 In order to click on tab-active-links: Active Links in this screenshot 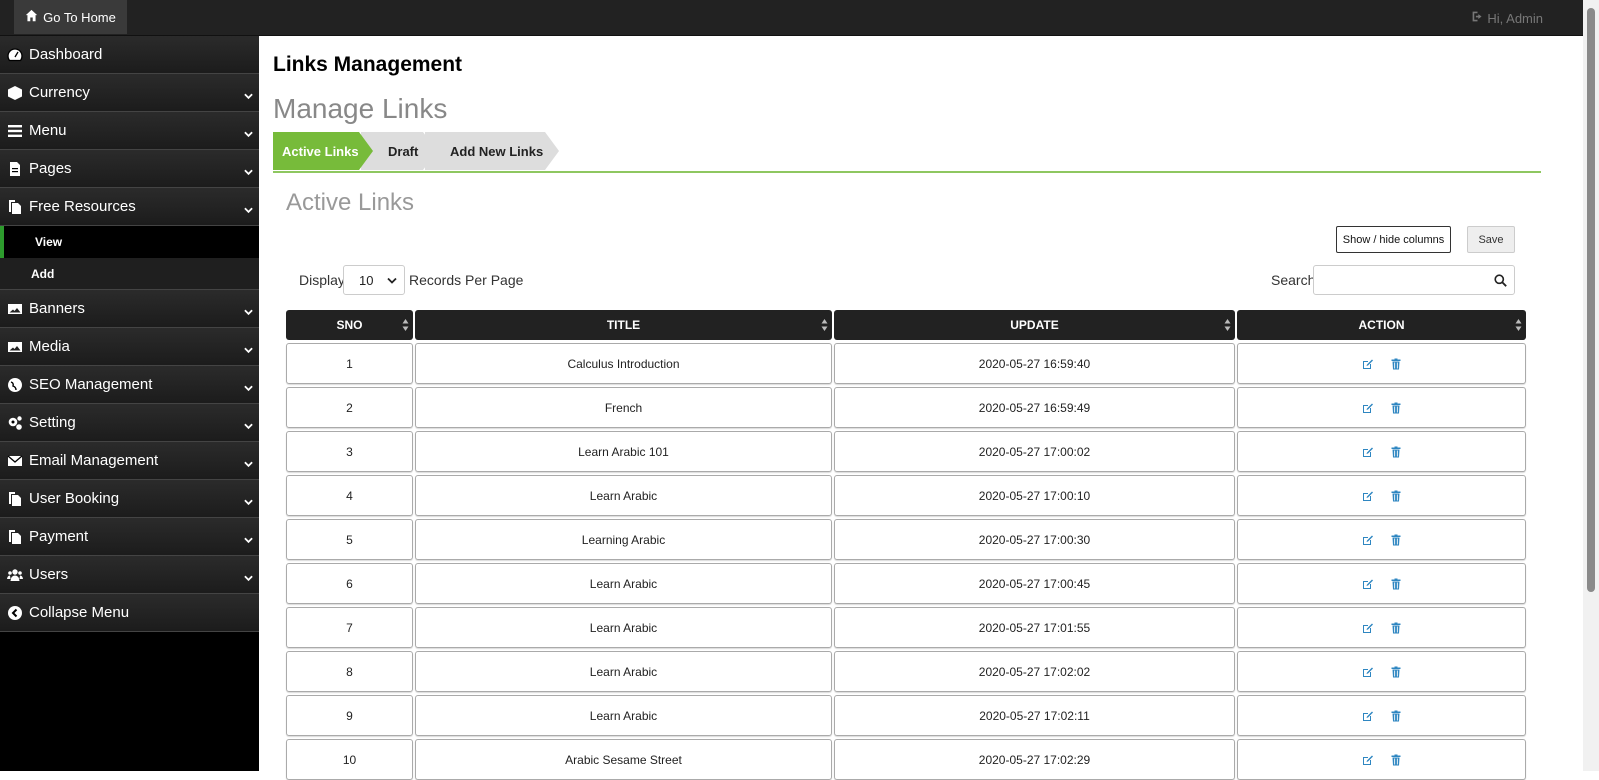, I will do `click(323, 151)`.